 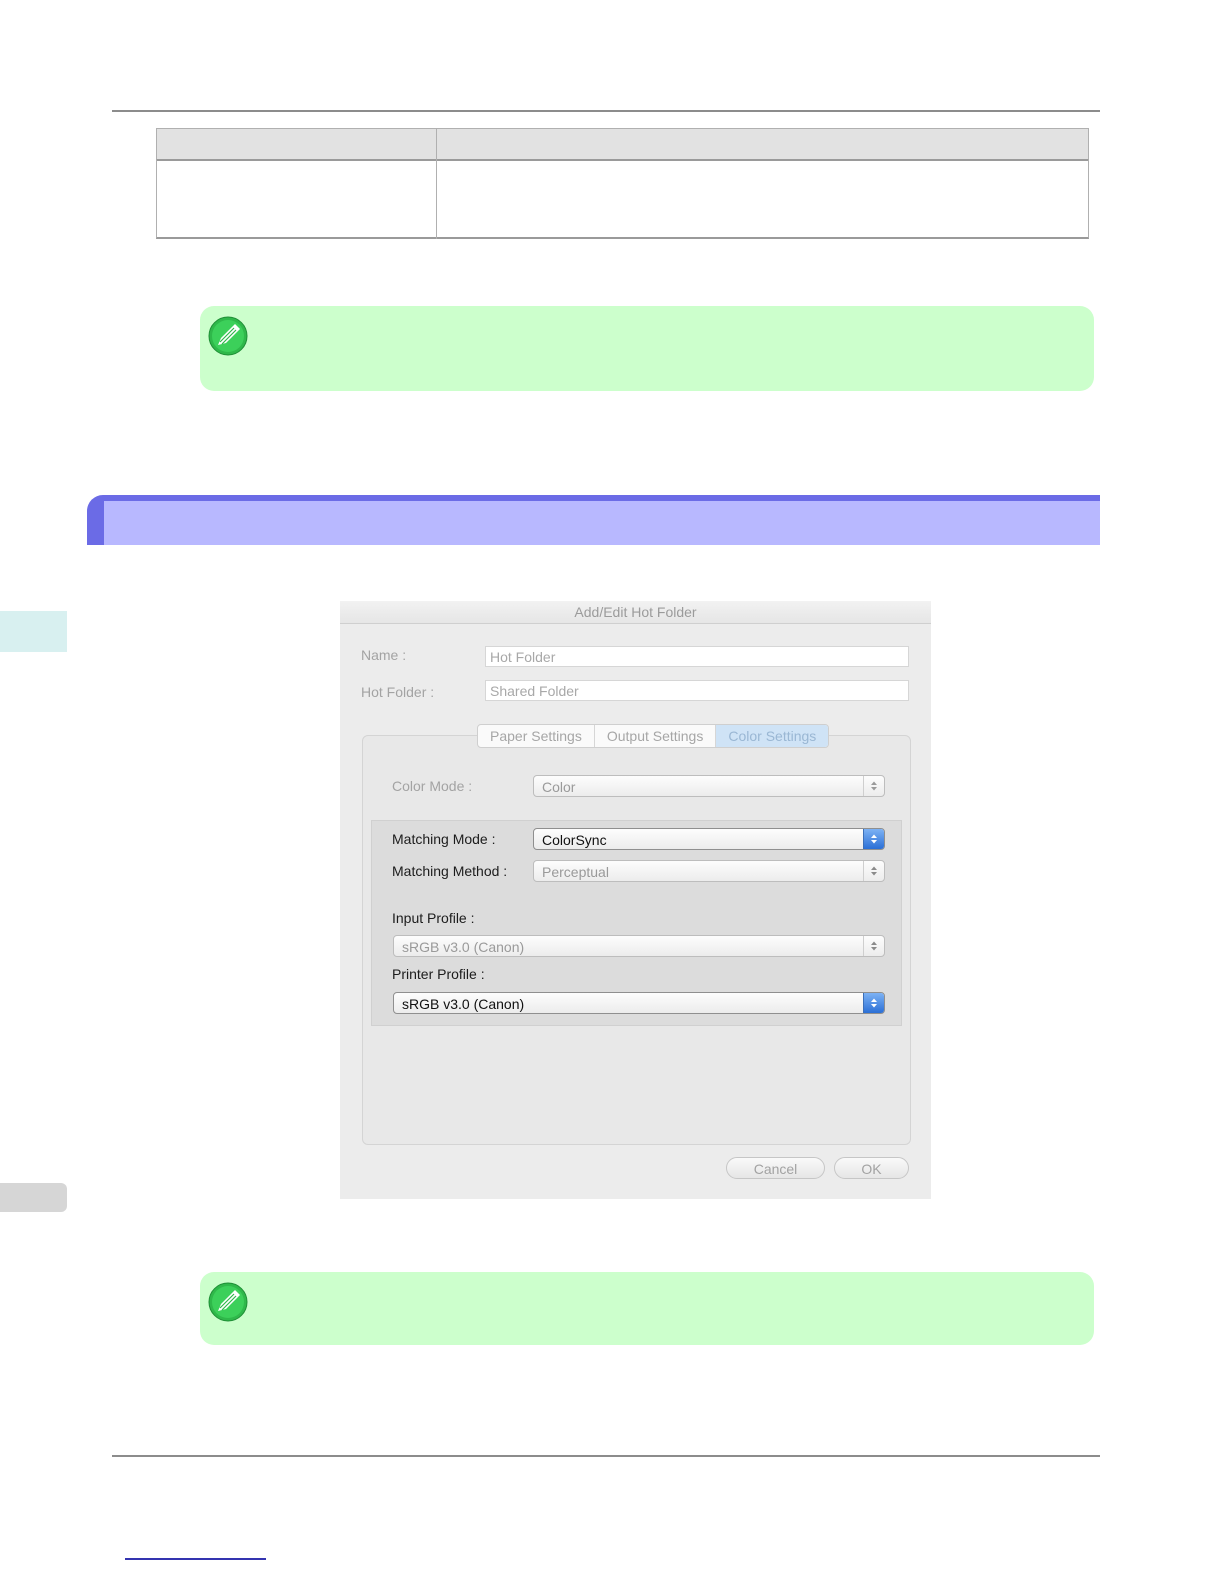 I want to click on printer-profile-popup: sRGB v3.0 (Canon), so click(x=639, y=1003).